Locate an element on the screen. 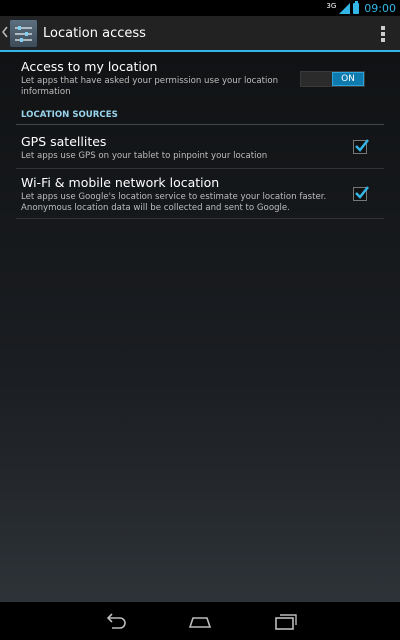  action-bar: Location access is located at coordinates (200, 34).